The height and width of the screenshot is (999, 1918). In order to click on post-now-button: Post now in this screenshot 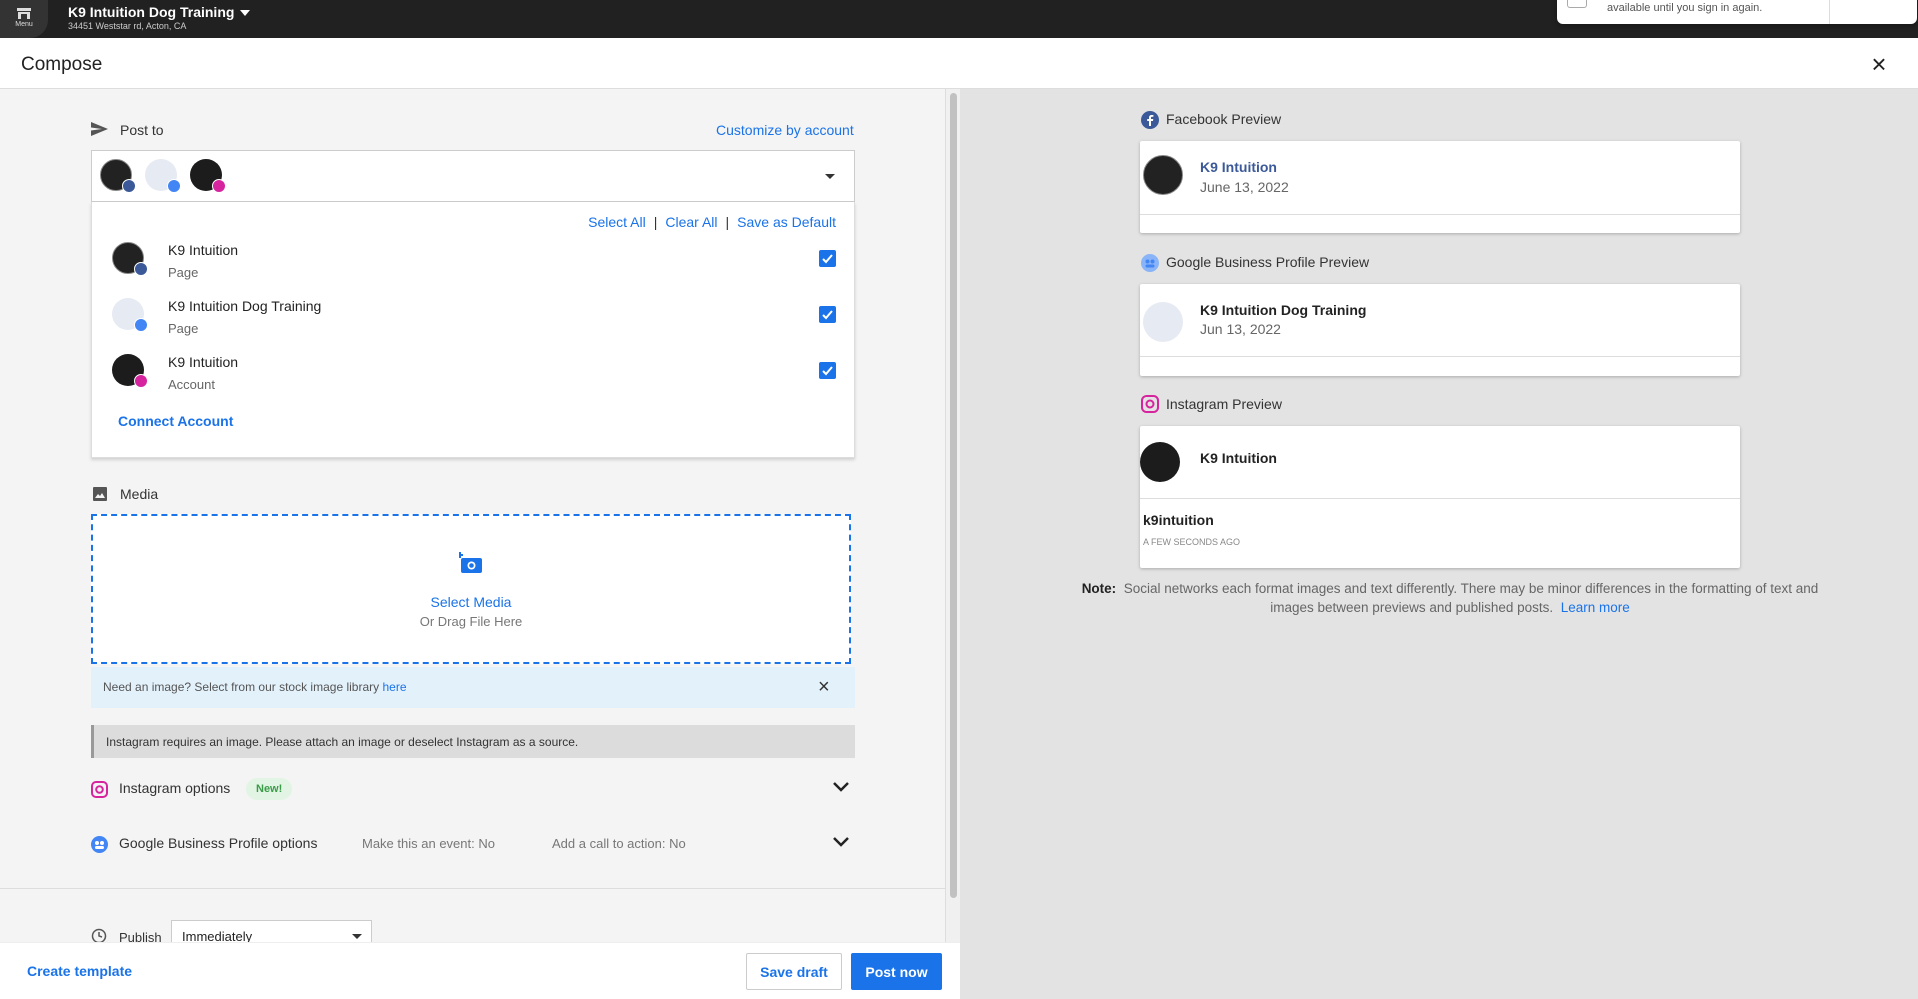, I will do `click(896, 971)`.